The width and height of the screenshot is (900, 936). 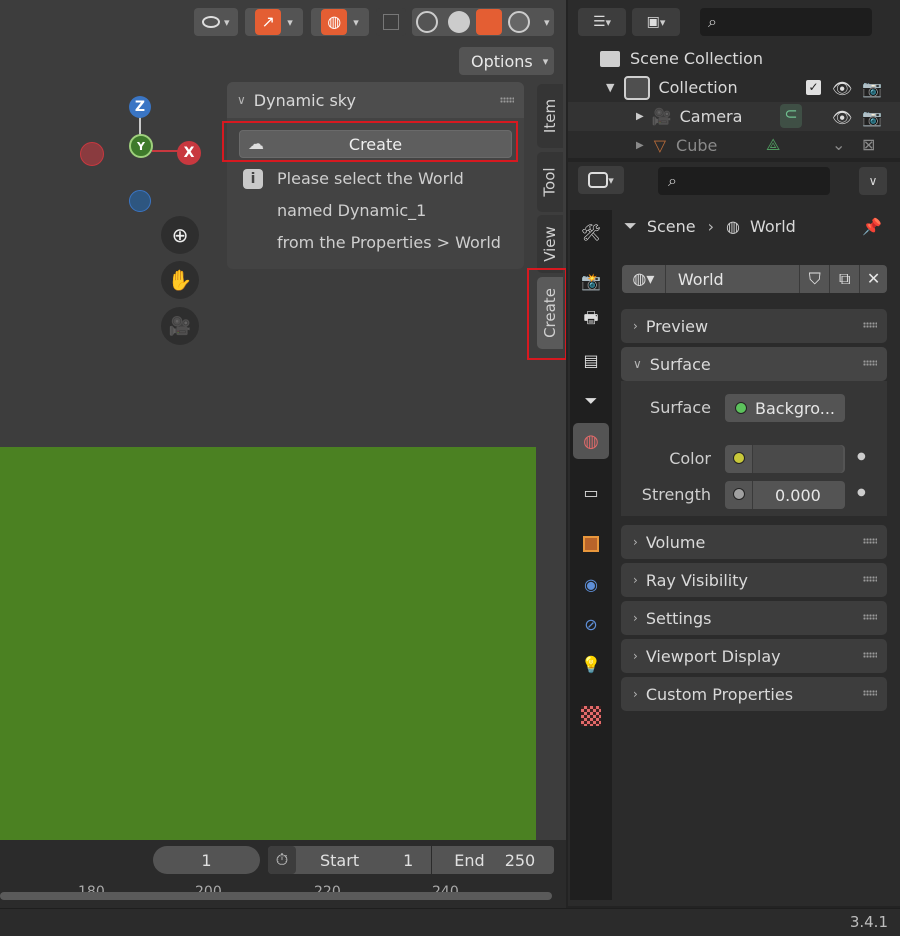 What do you see at coordinates (656, 22) in the screenshot?
I see `filter-dropdown: ▣ ▾` at bounding box center [656, 22].